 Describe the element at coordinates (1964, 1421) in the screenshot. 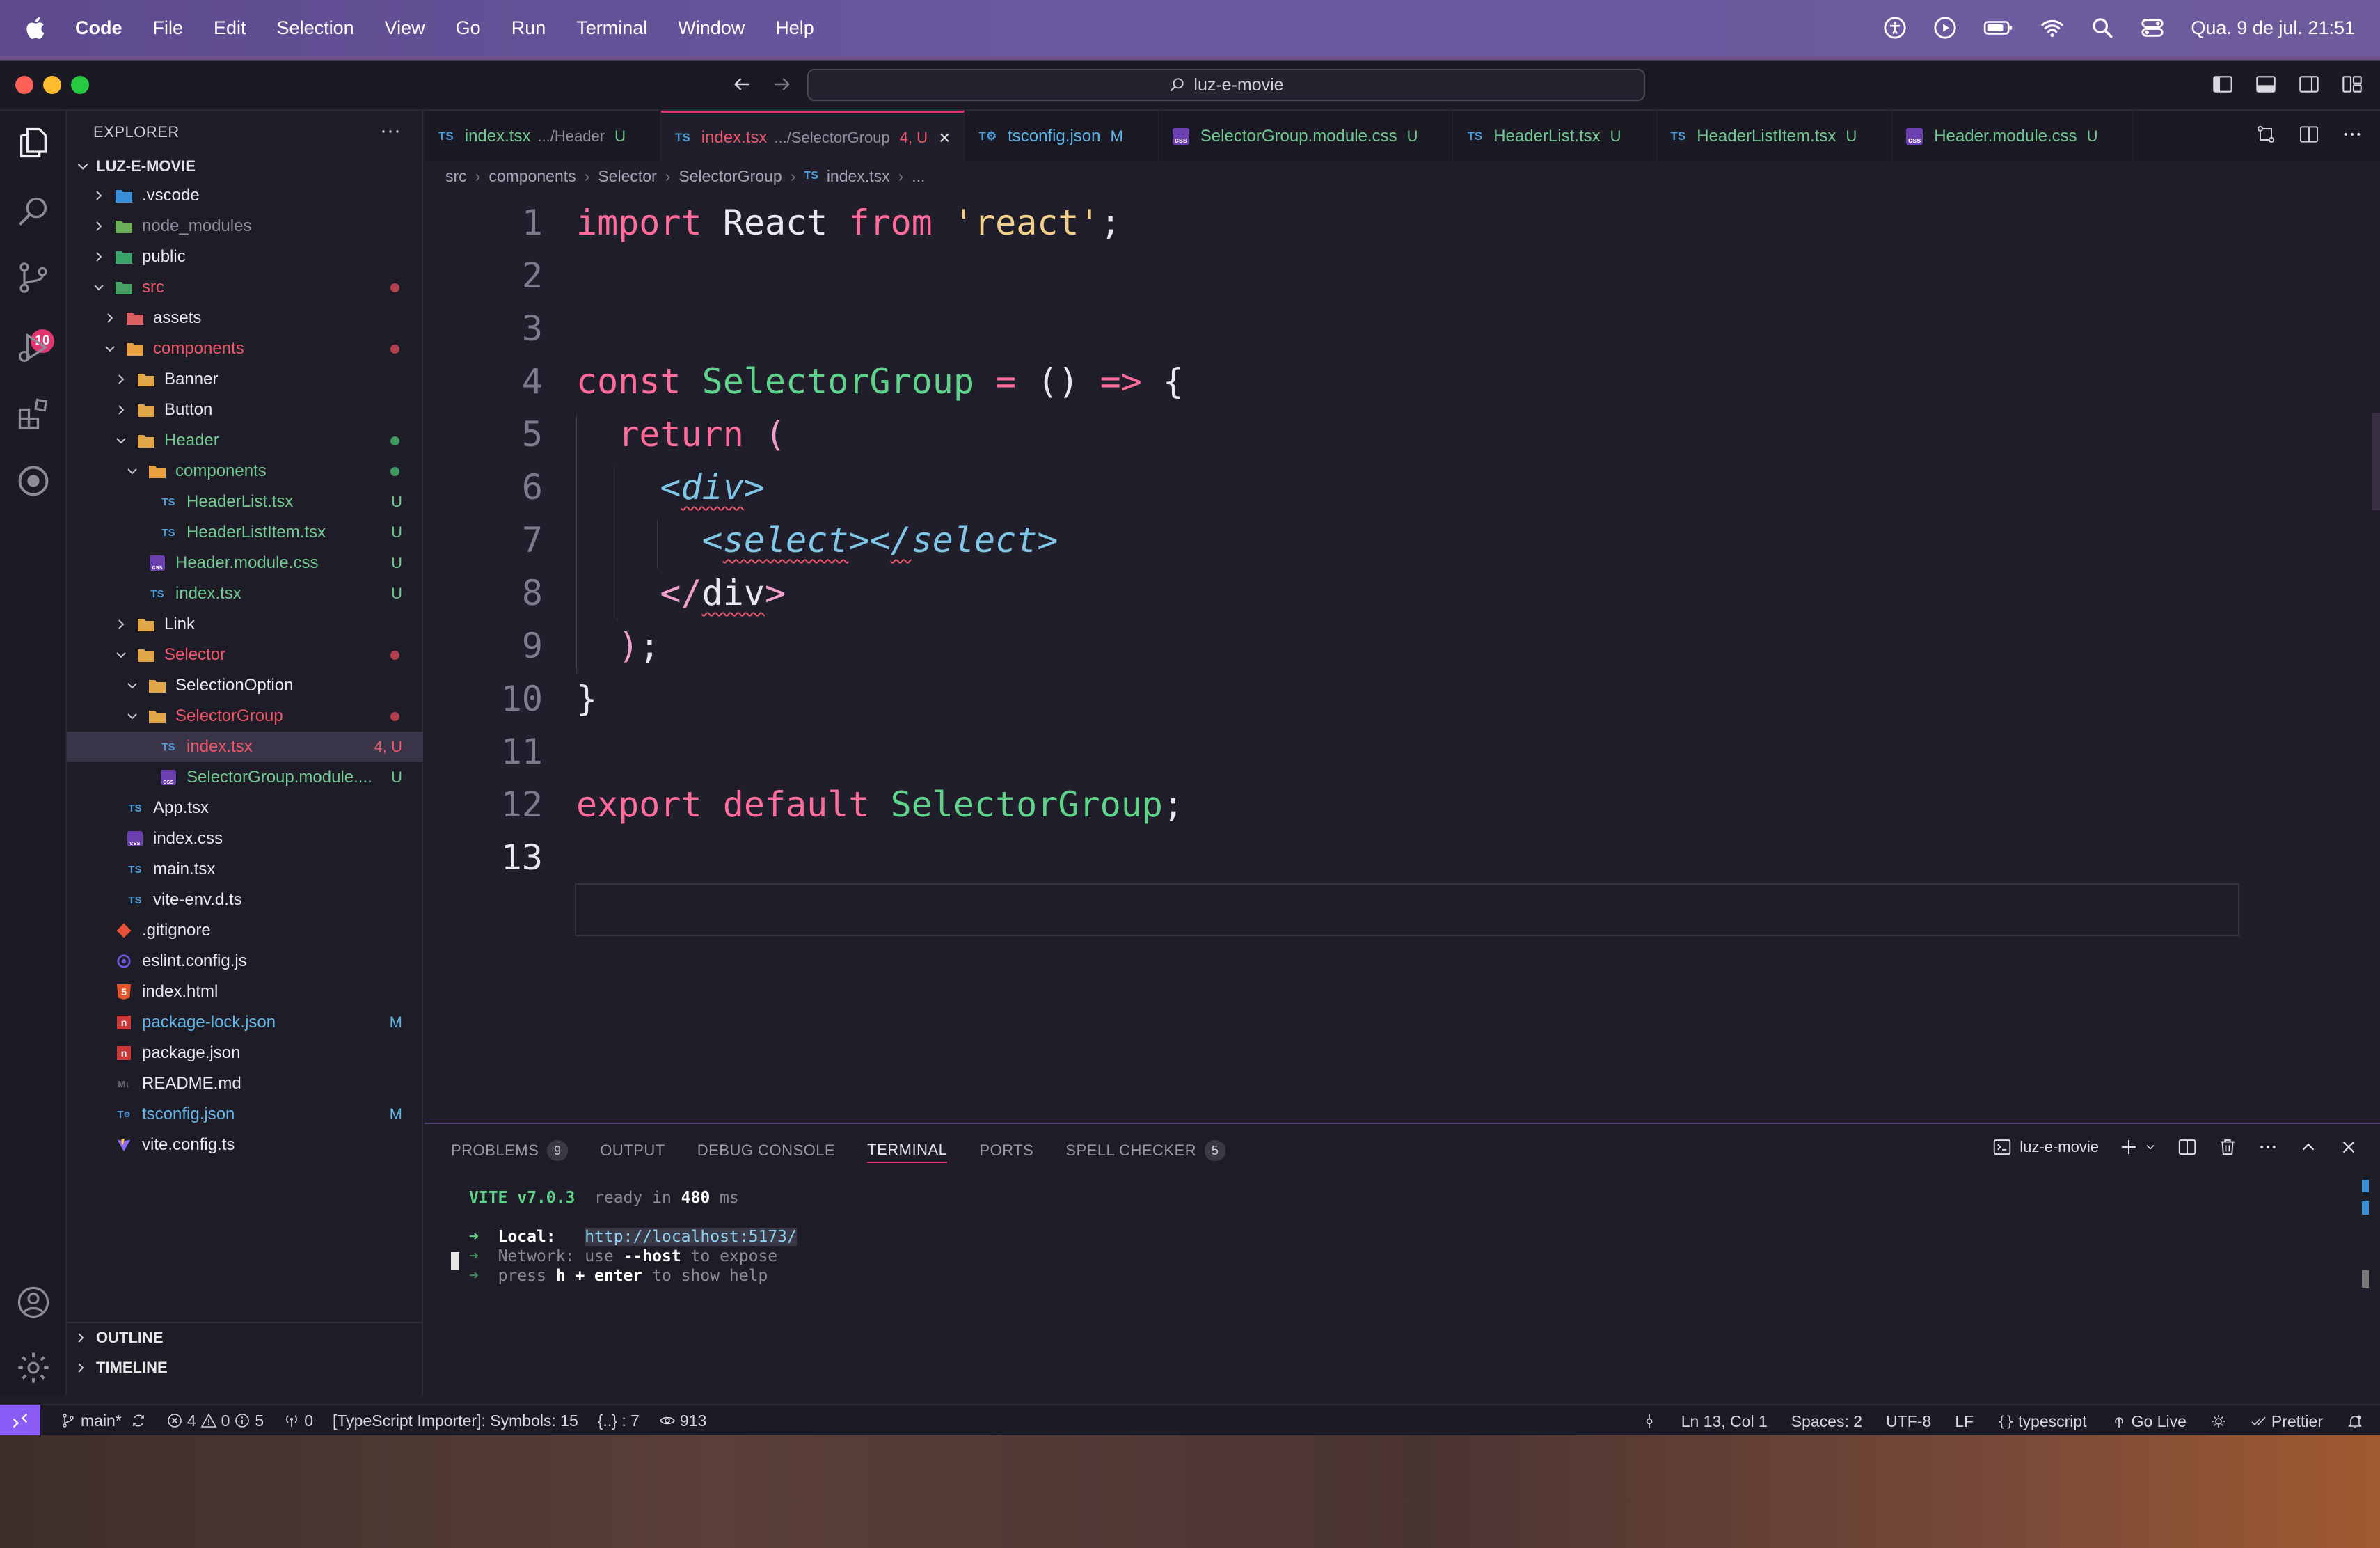

I see `end-of-line: LF` at that location.